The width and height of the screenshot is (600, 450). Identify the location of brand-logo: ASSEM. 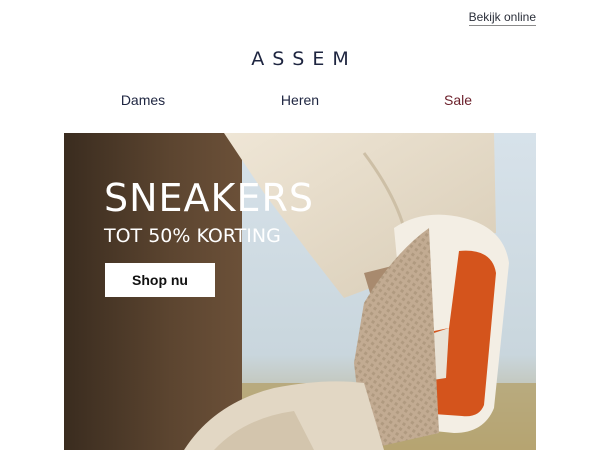
(300, 59).